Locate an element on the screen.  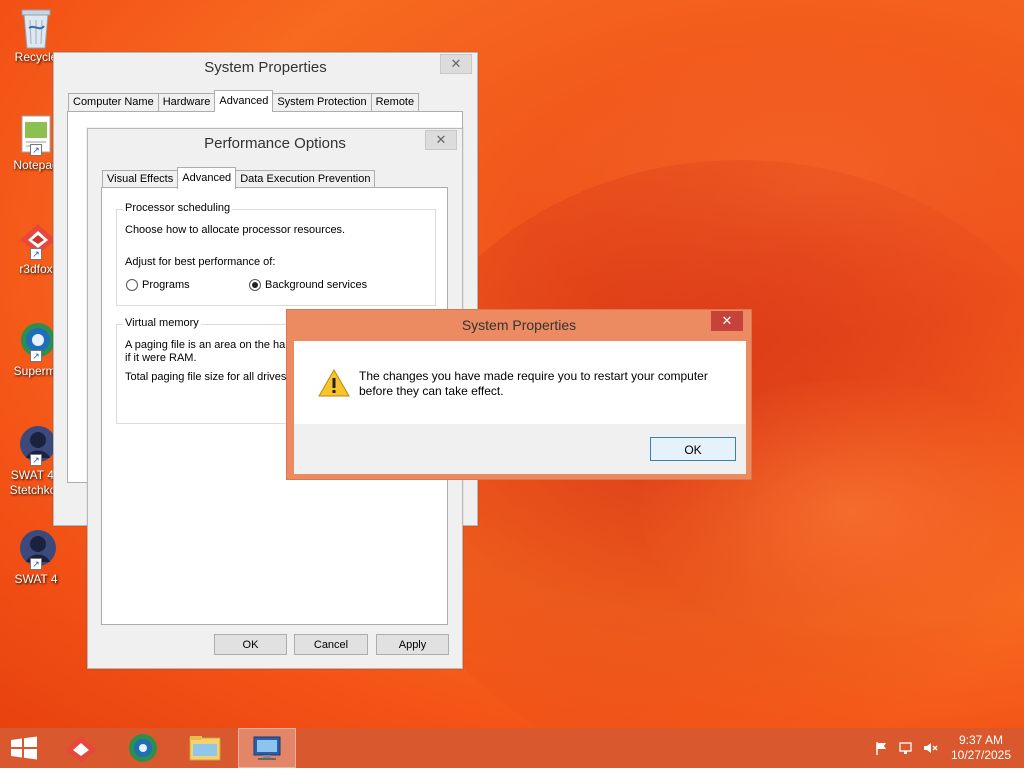
taskbar-r3dfox is located at coordinates (81, 748).